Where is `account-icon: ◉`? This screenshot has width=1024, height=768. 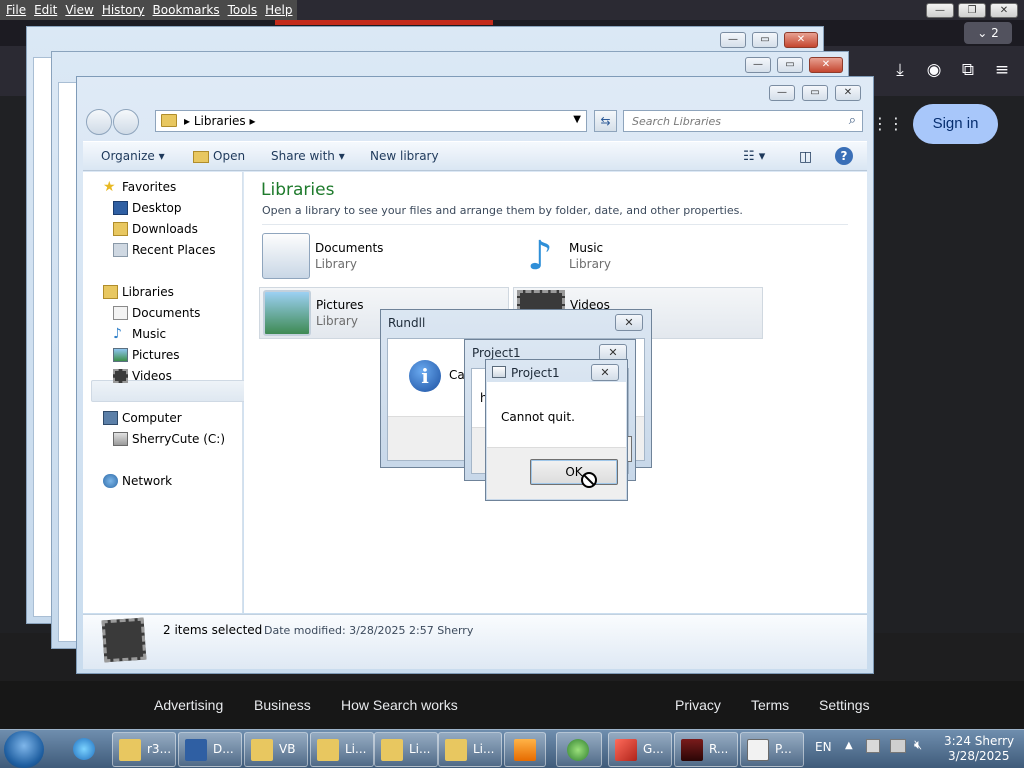 account-icon: ◉ is located at coordinates (934, 70).